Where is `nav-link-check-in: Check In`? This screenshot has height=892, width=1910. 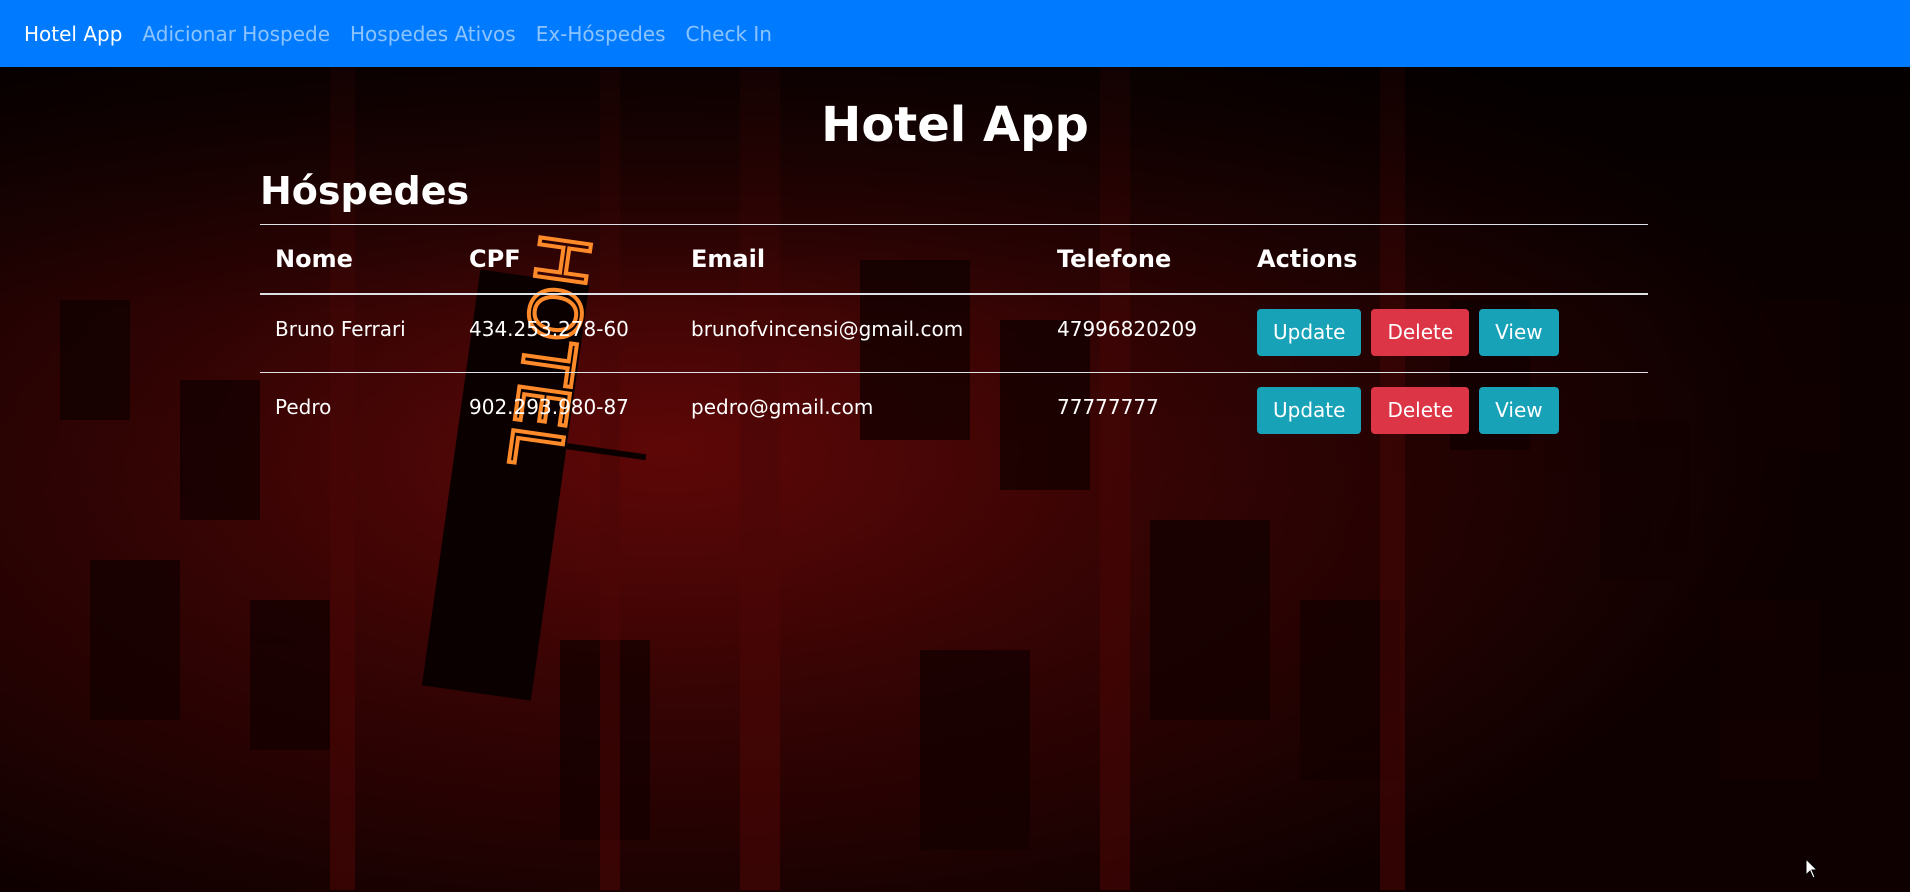 nav-link-check-in: Check In is located at coordinates (729, 34).